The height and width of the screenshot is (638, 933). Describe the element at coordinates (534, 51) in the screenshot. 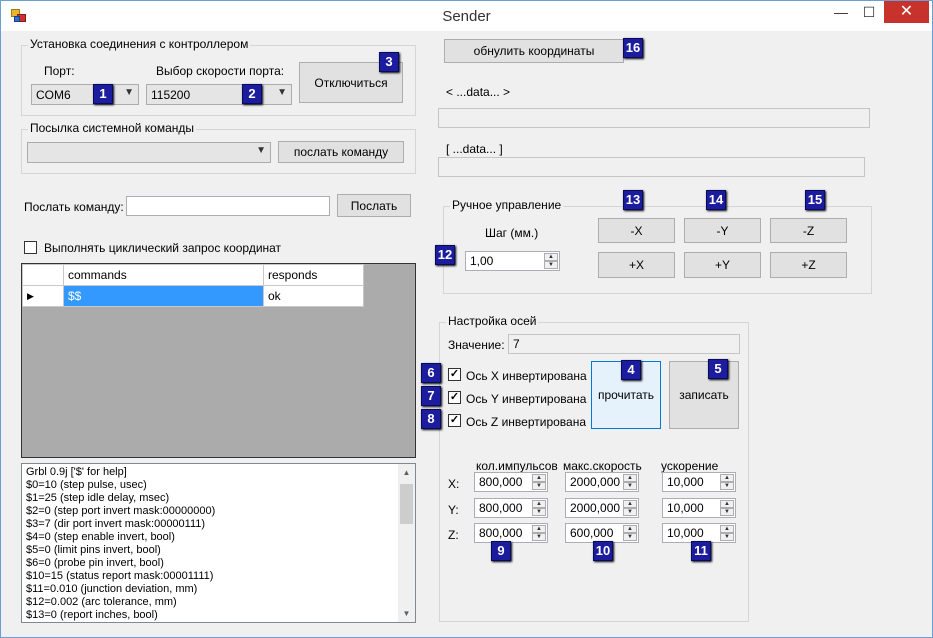

I see `reset-coordinates-button: обнулить координаты` at that location.